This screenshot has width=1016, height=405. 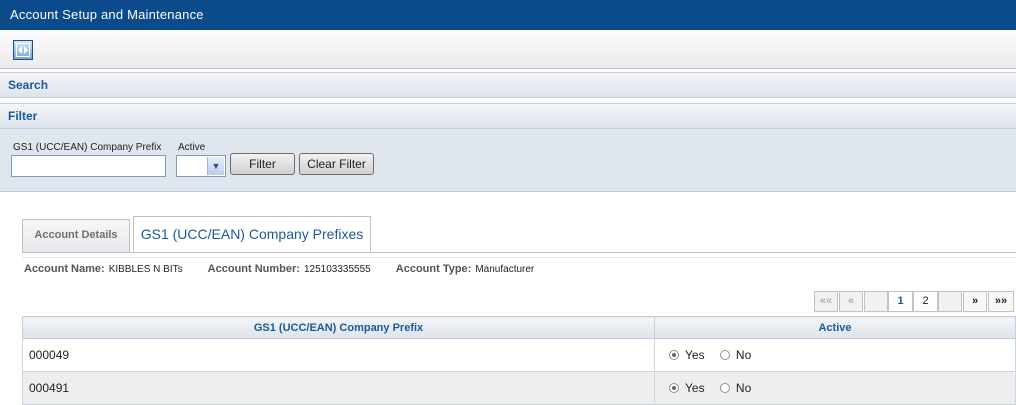 I want to click on account-type-value: Manufacturer, so click(x=505, y=269).